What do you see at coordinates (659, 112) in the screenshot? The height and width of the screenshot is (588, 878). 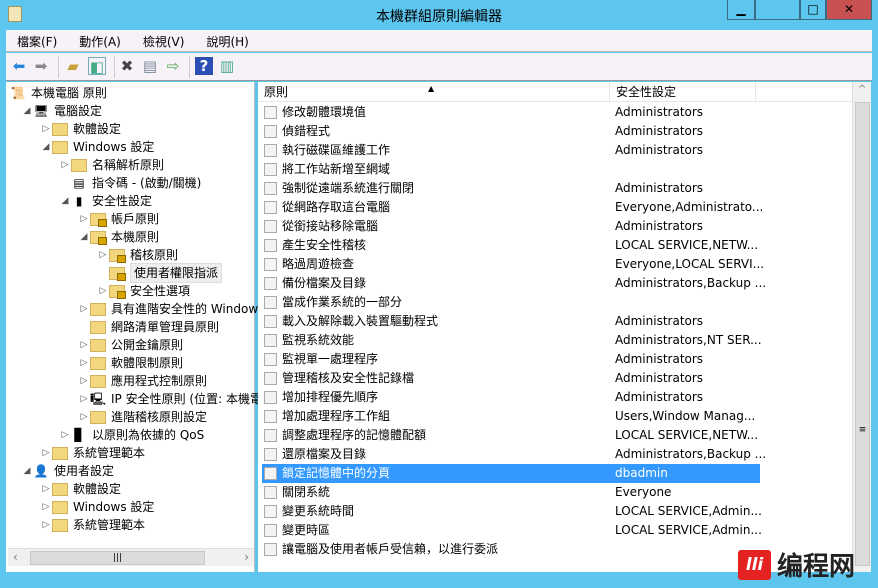 I see `security-setting-value: Administrators` at bounding box center [659, 112].